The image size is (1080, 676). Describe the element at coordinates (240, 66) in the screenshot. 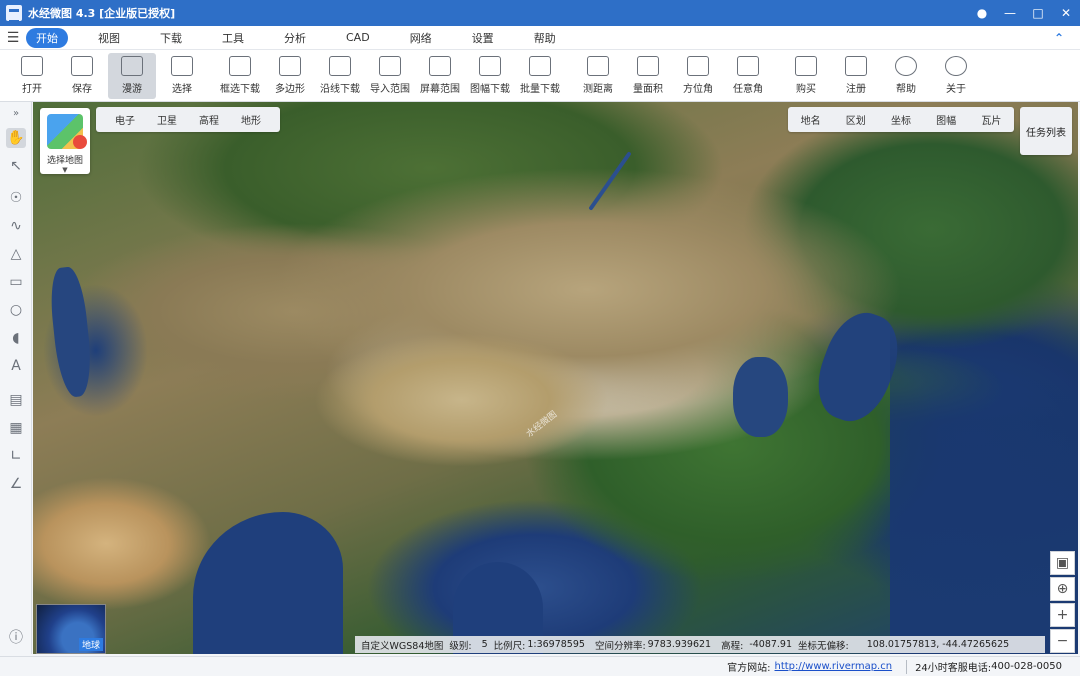

I see `box-download-icon` at that location.